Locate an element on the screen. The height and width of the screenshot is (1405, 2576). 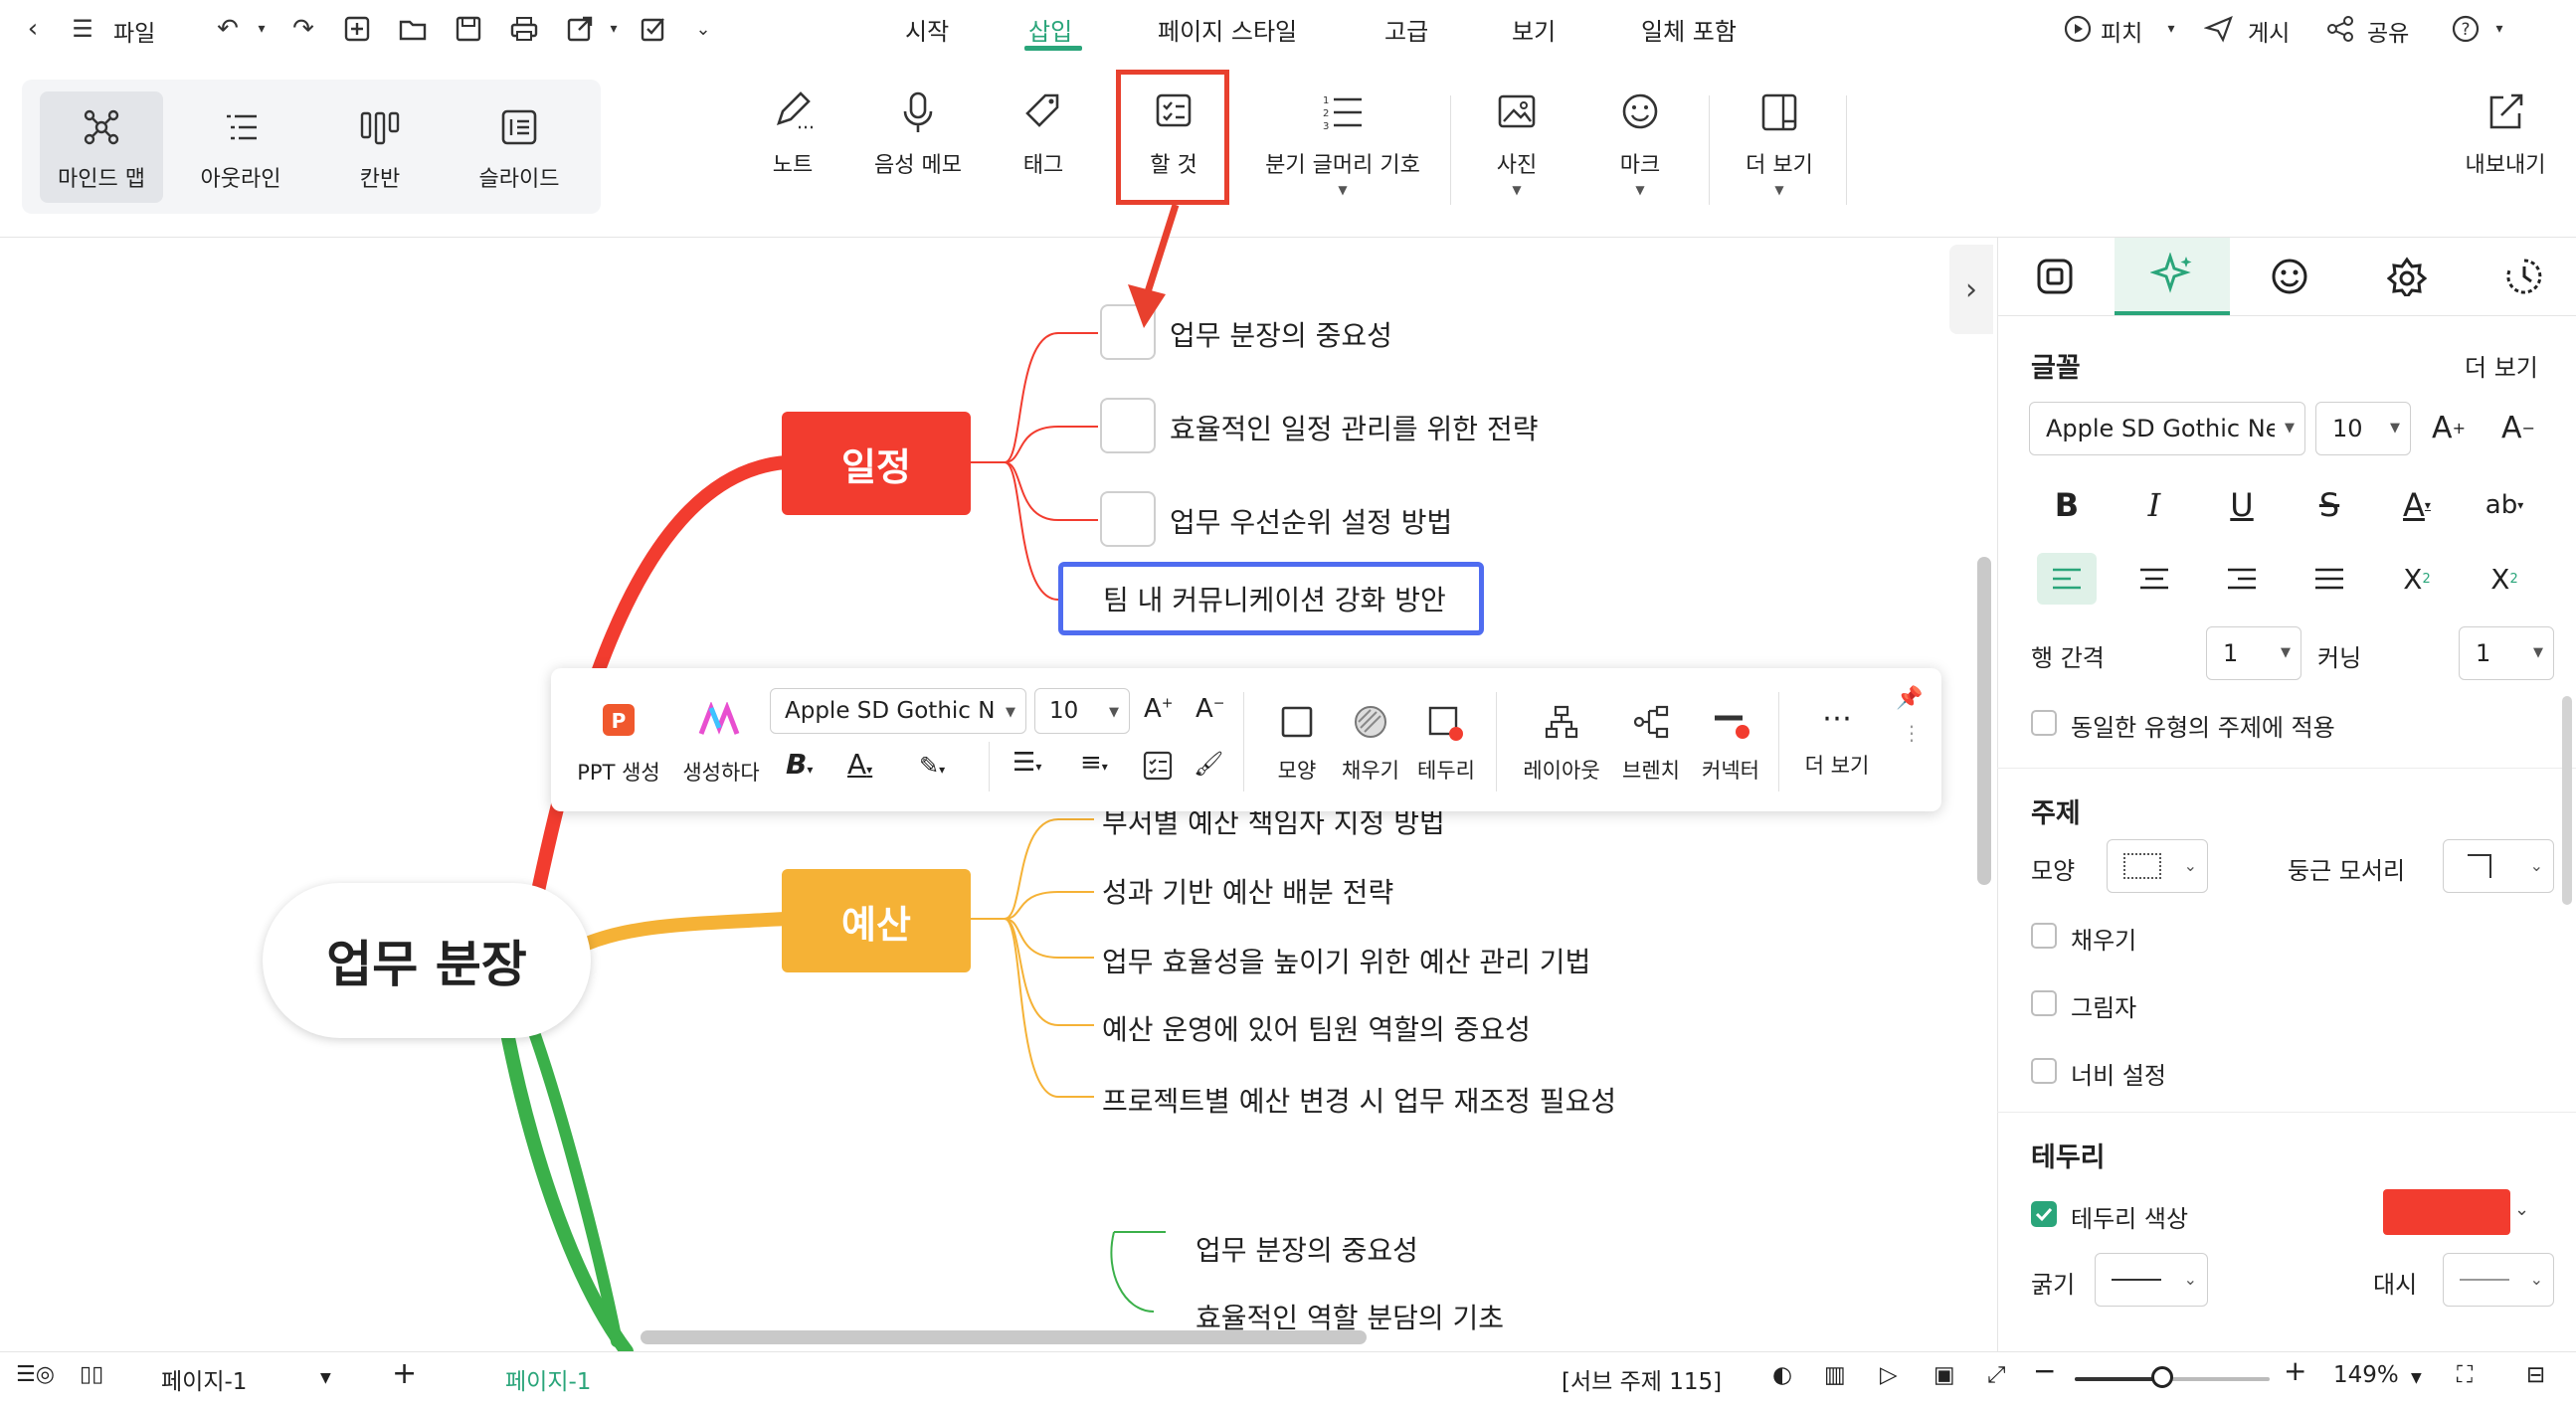
image-dropdown-icon: ▼ is located at coordinates (1517, 190).